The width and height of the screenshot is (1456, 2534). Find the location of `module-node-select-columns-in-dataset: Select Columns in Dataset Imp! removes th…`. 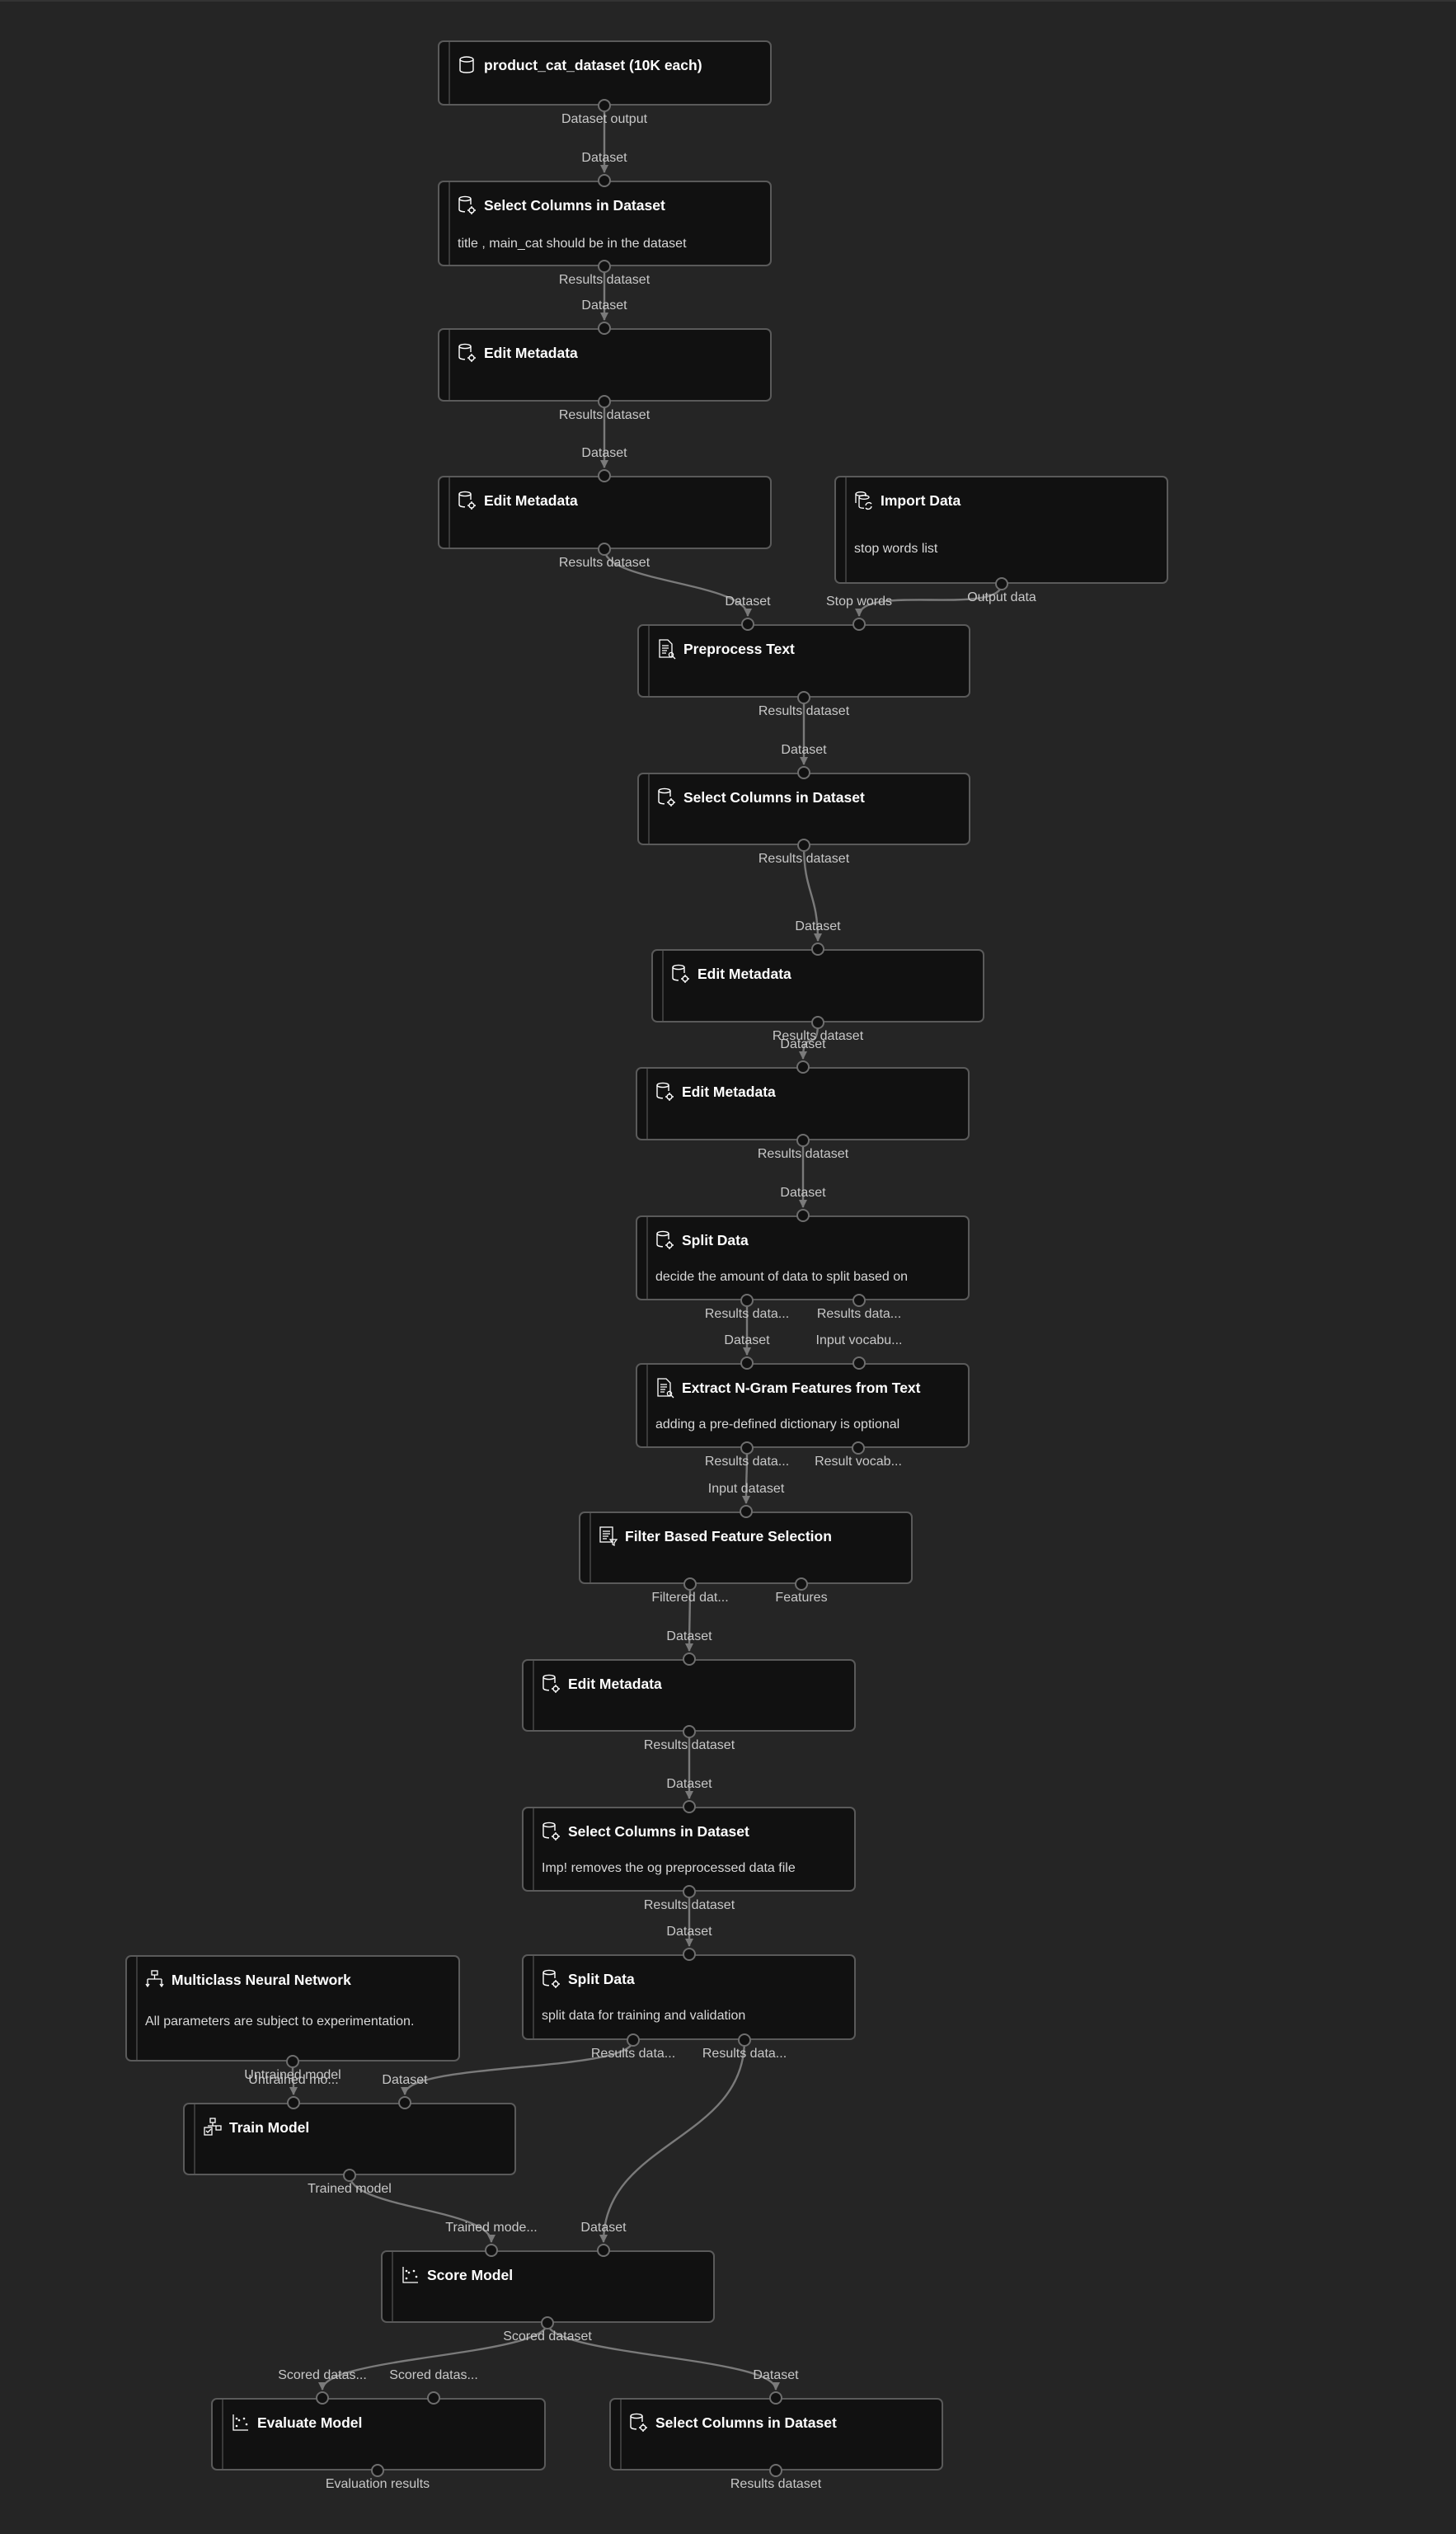

module-node-select-columns-in-dataset: Select Columns in Dataset Imp! removes th… is located at coordinates (689, 1849).